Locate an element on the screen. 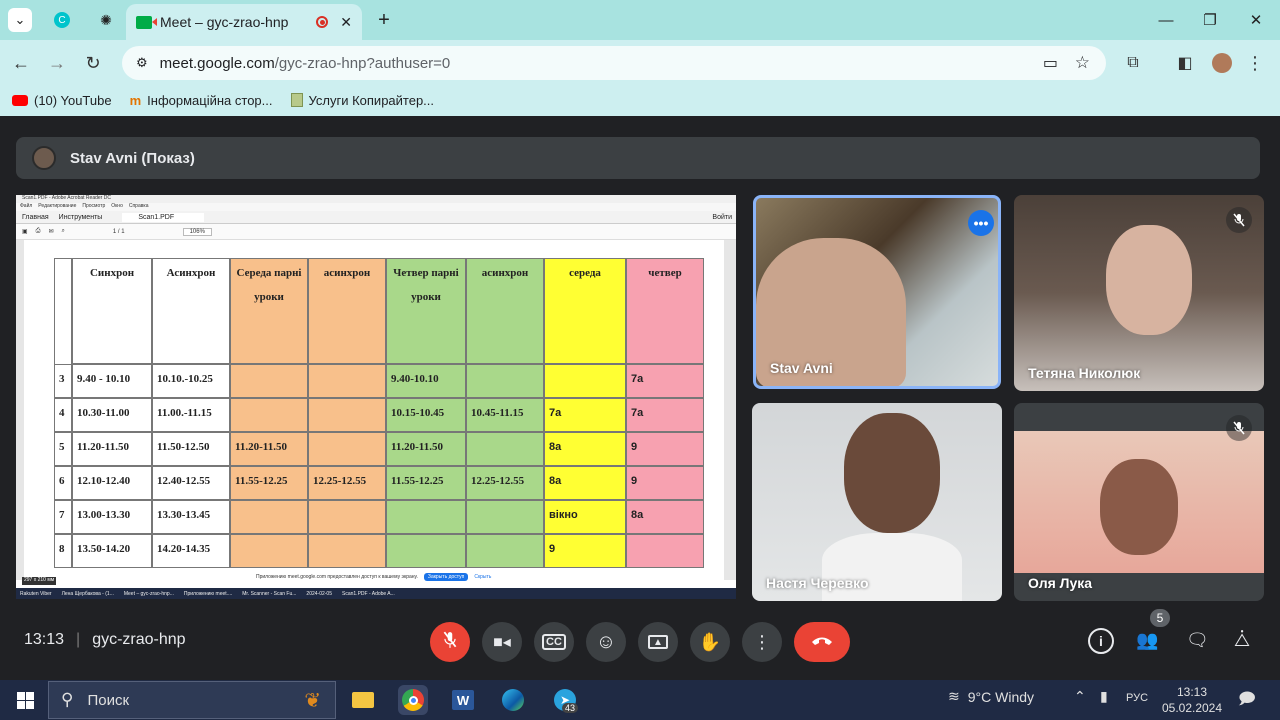 The image size is (1280, 720). table-cell: 3 is located at coordinates (63, 381).